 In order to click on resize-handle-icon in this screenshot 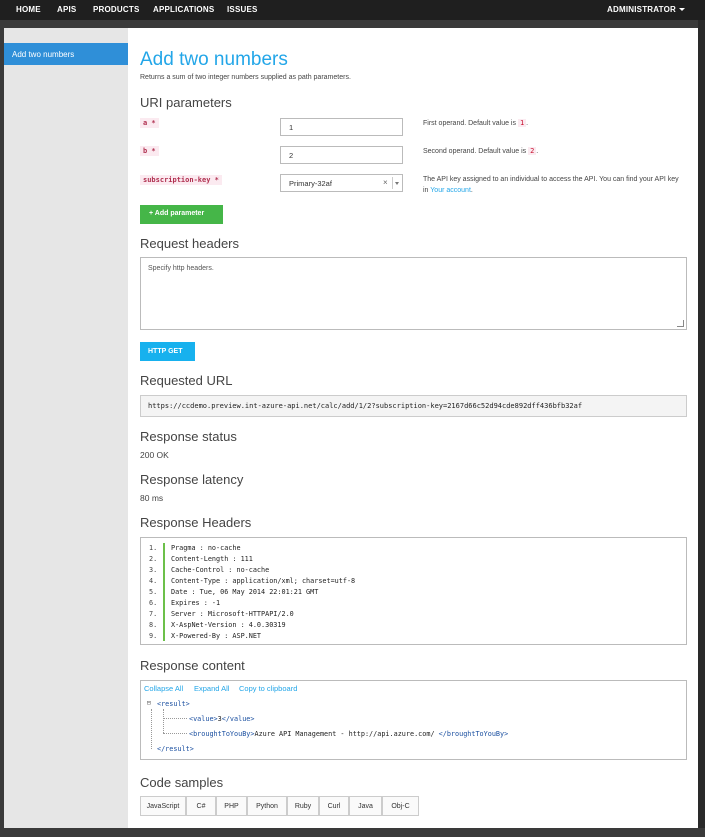, I will do `click(680, 323)`.